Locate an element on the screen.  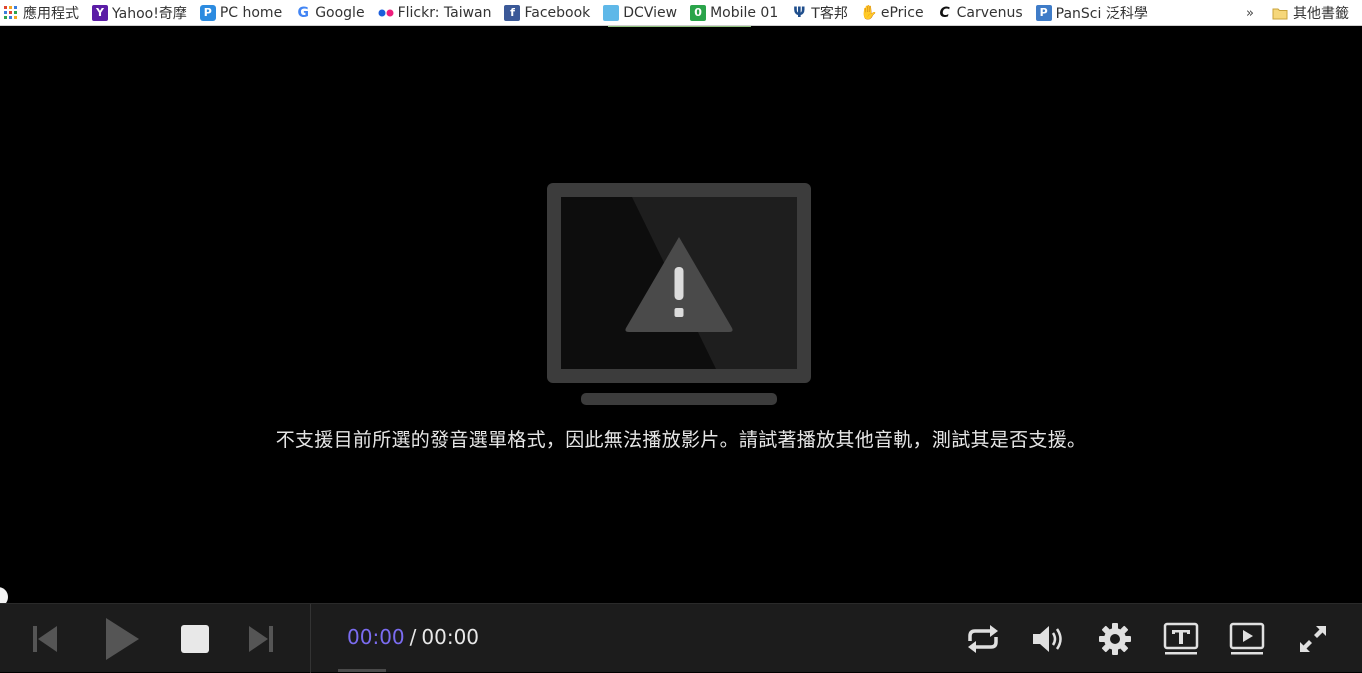
total-time: 00:00 is located at coordinates (450, 637).